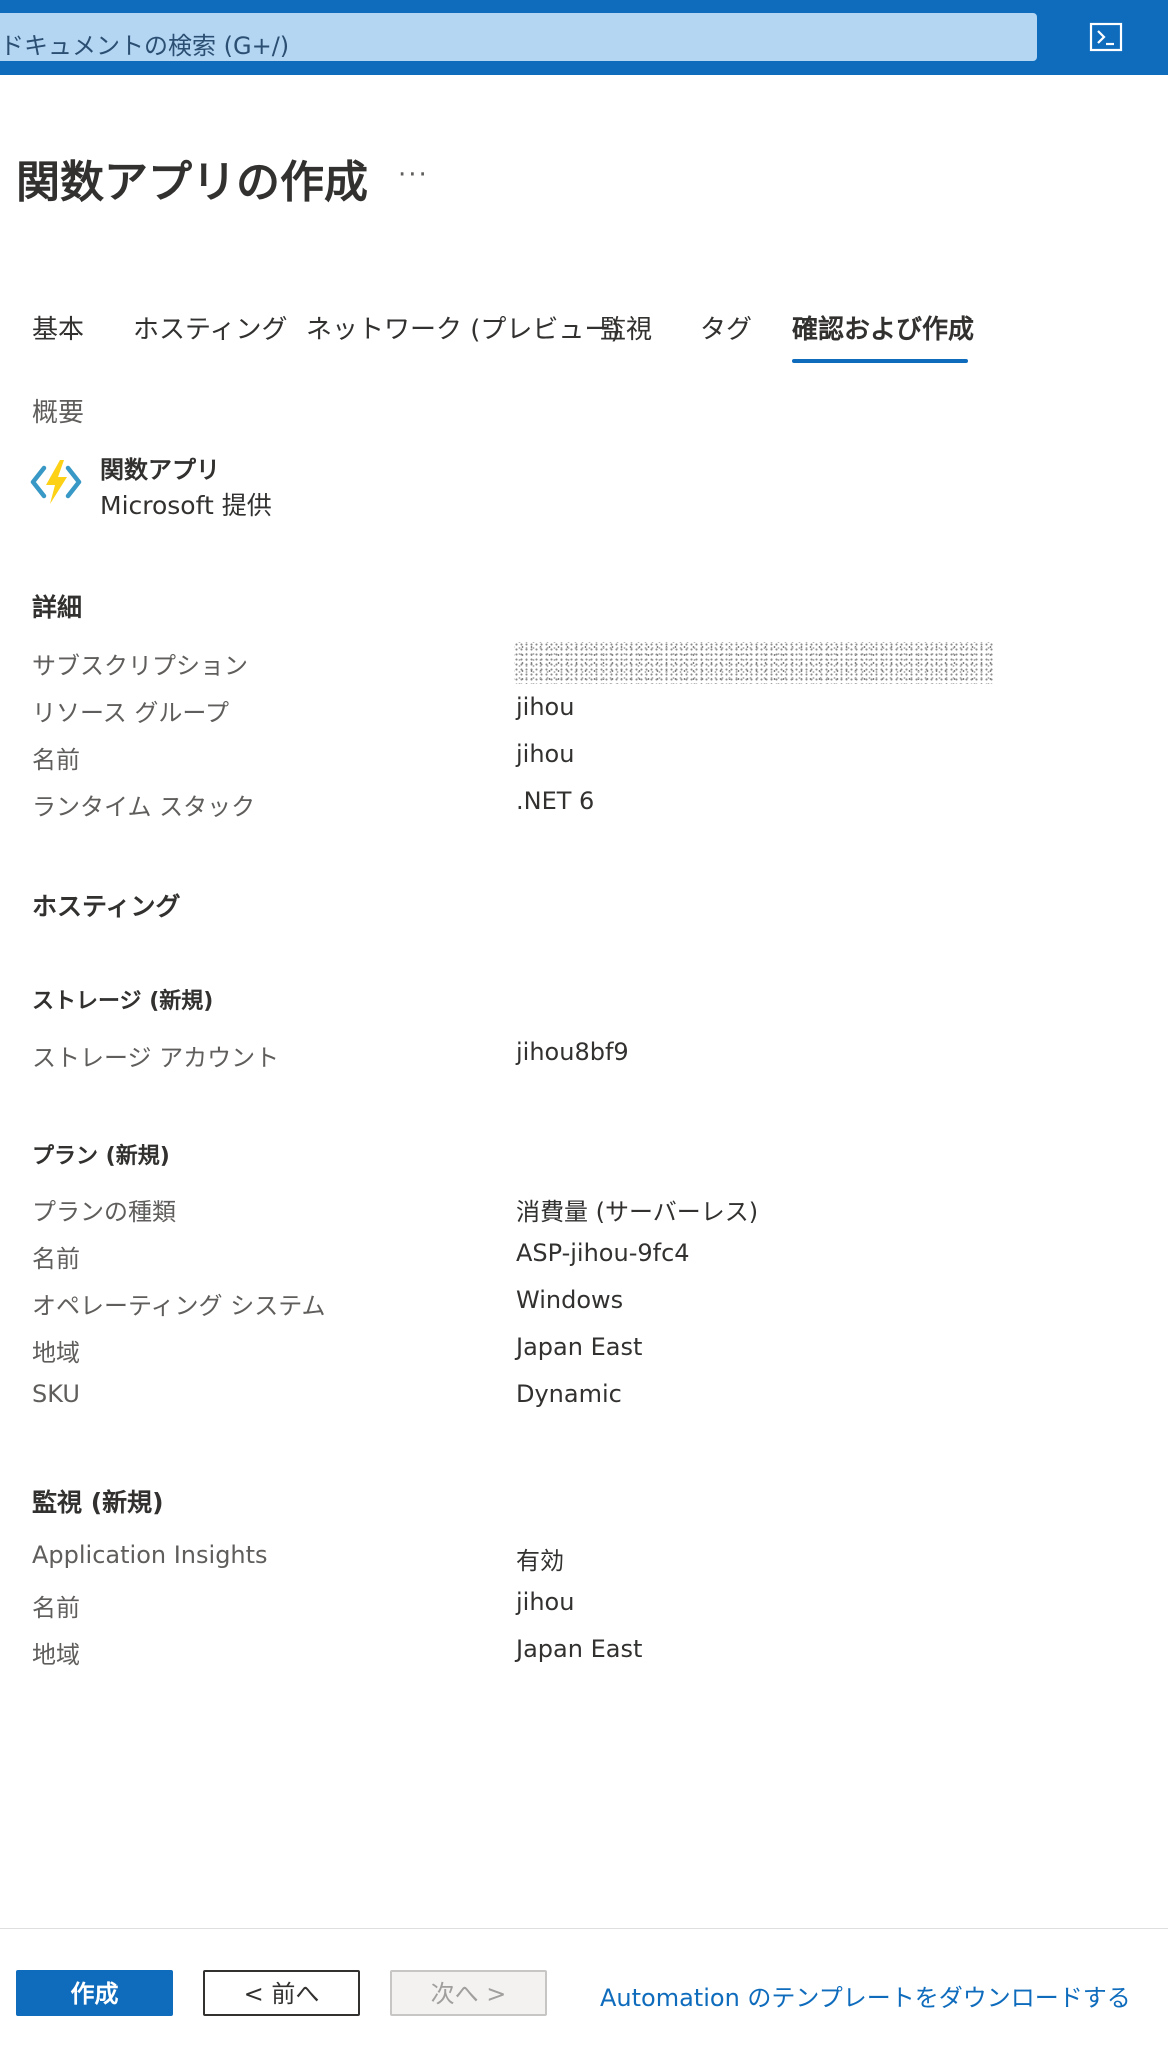 This screenshot has height=2048, width=1168. What do you see at coordinates (545, 1602) in the screenshot?
I see `monitoring-name-value: jihou` at bounding box center [545, 1602].